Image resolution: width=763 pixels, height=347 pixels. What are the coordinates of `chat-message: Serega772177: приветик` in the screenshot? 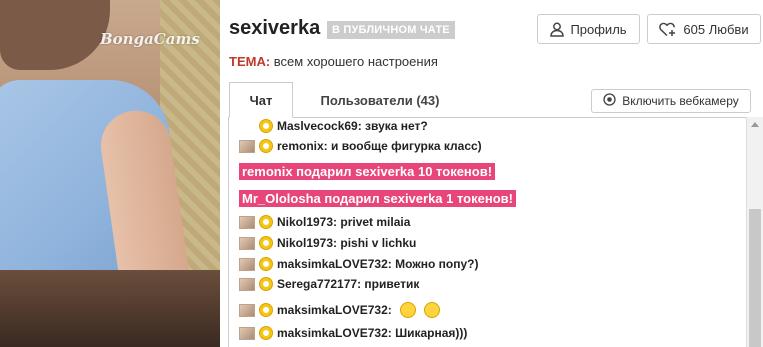 It's located at (329, 284).